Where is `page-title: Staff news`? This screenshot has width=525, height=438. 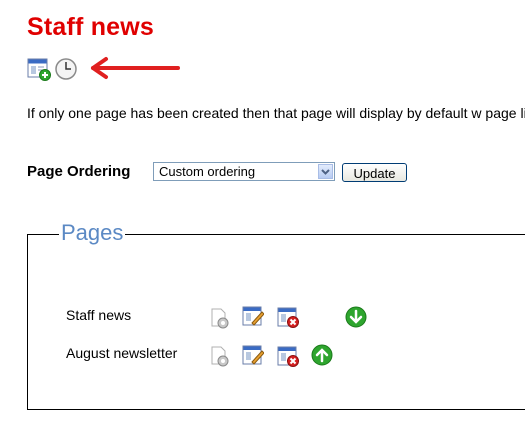 page-title: Staff news is located at coordinates (91, 27).